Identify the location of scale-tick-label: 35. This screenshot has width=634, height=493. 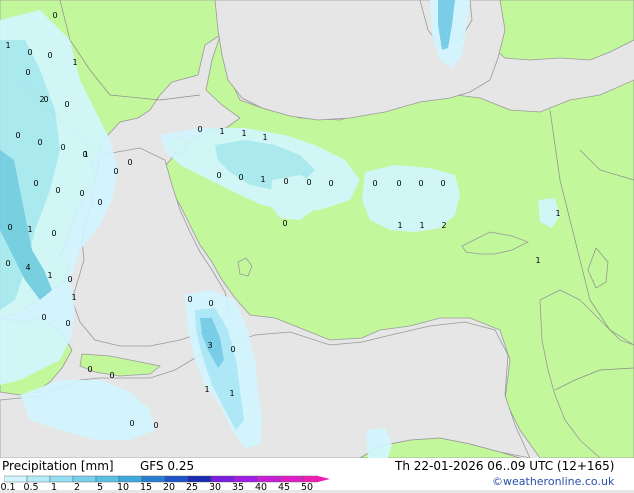
(238, 487).